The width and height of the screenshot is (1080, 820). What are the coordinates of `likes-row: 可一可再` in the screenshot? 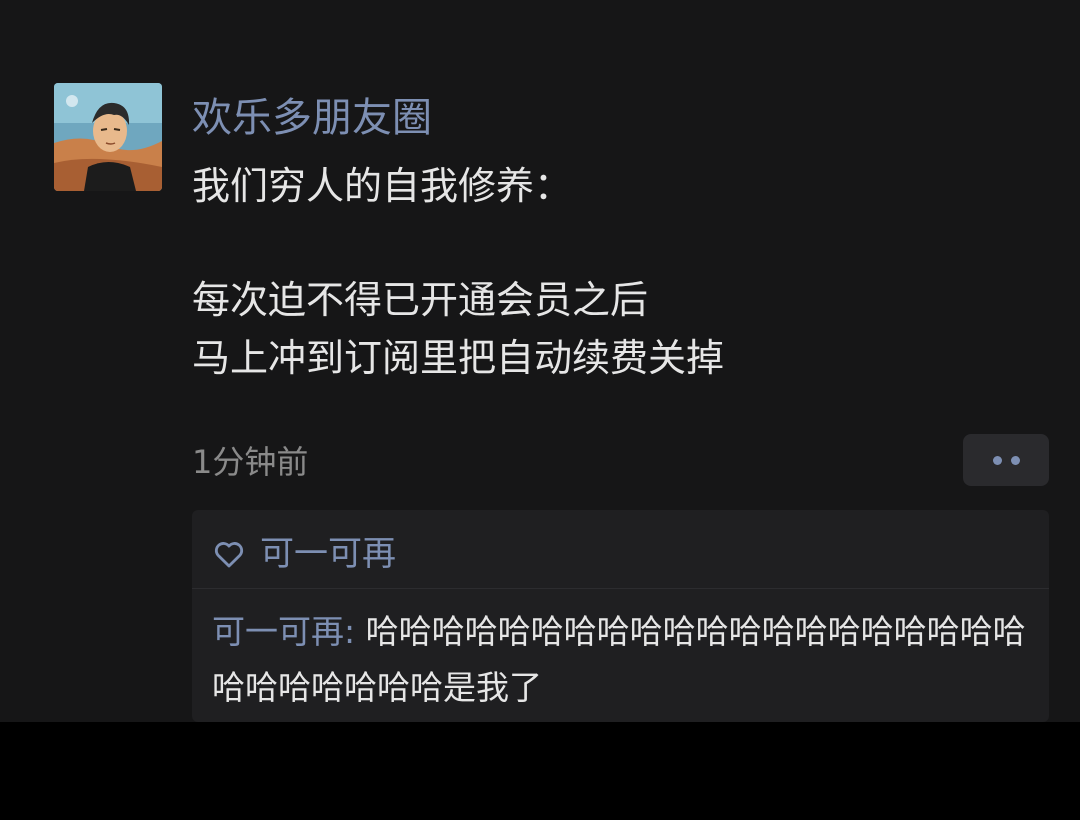 It's located at (304, 554).